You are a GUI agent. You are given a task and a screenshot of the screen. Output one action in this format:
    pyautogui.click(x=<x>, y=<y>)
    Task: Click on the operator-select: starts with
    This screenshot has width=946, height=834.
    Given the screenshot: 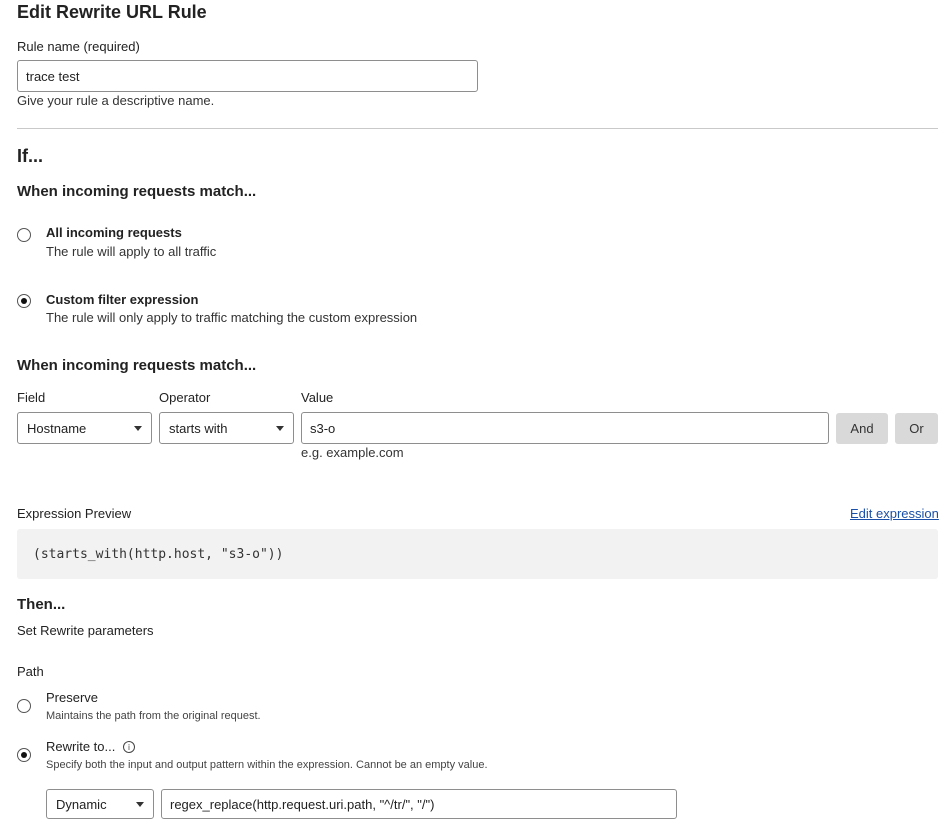 What is the action you would take?
    pyautogui.click(x=226, y=428)
    